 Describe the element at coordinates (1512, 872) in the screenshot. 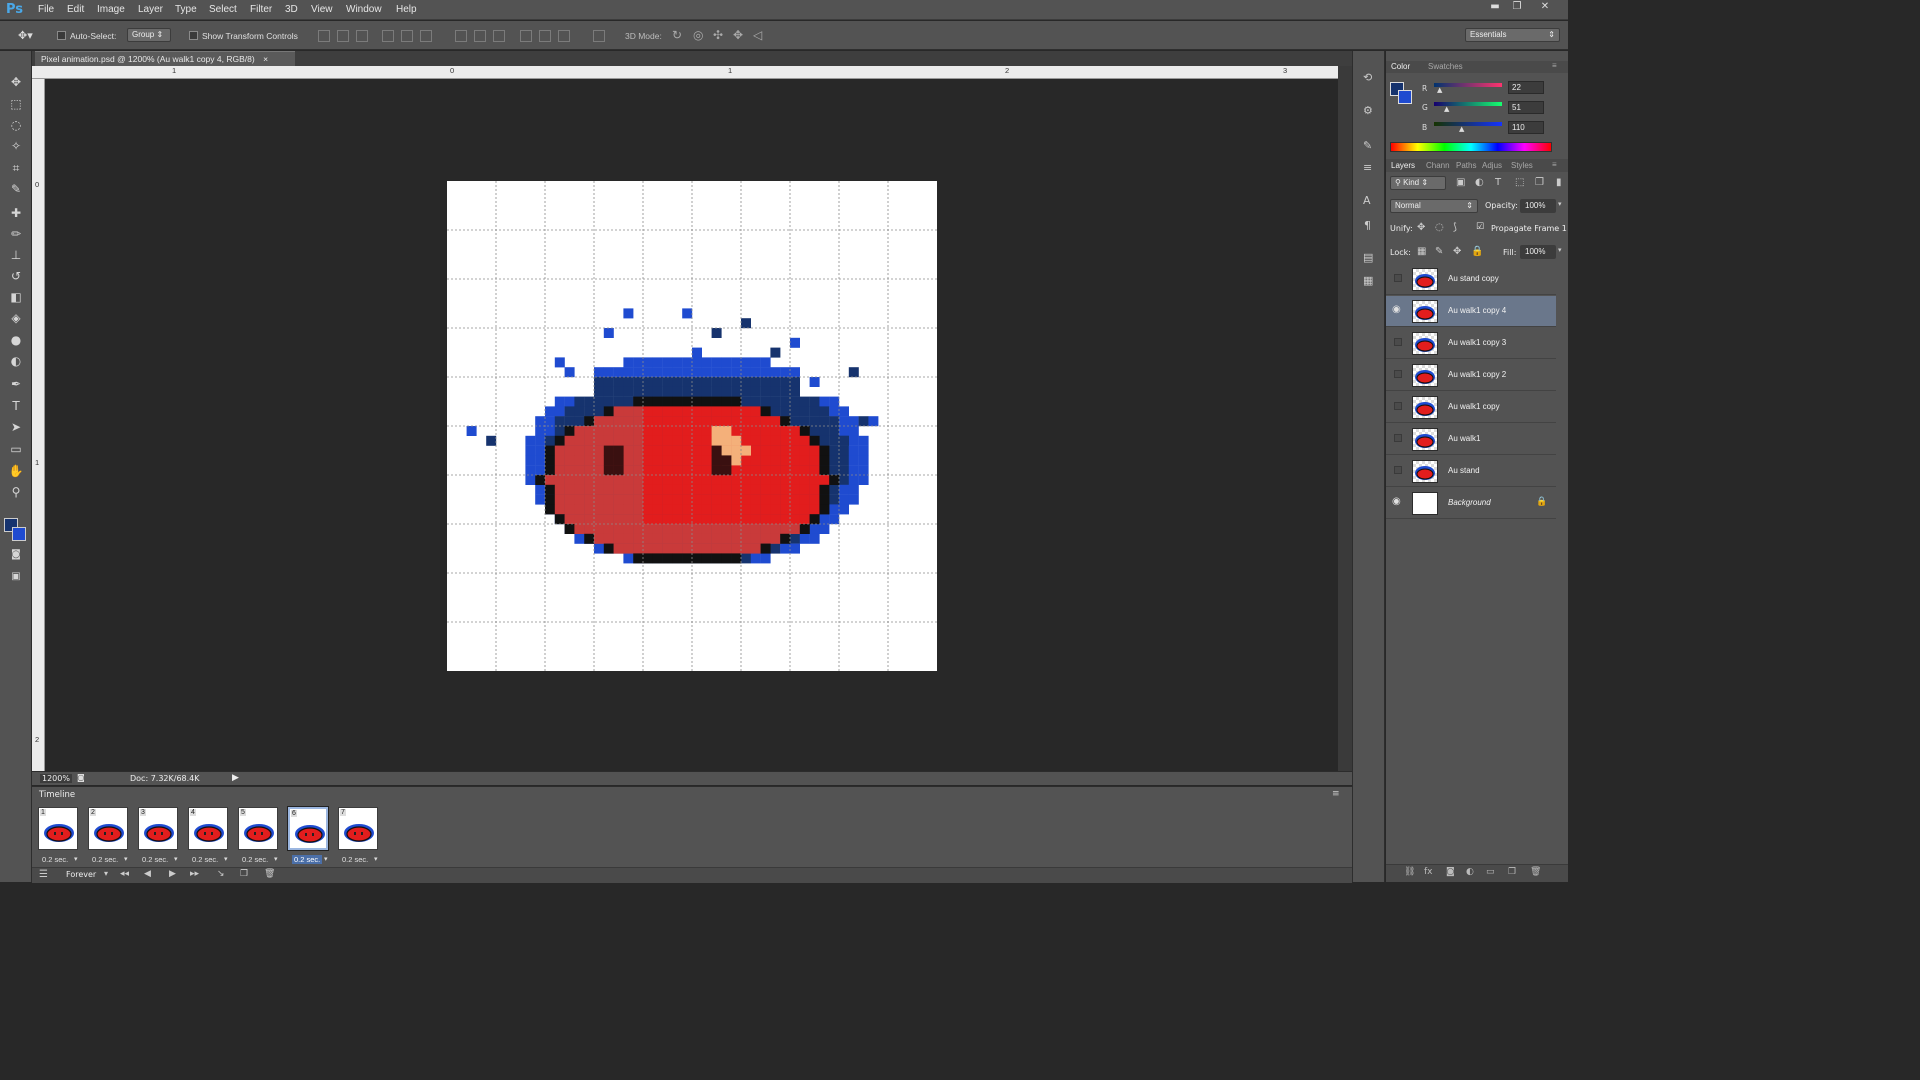

I see `new-layer-icon: ❐` at that location.